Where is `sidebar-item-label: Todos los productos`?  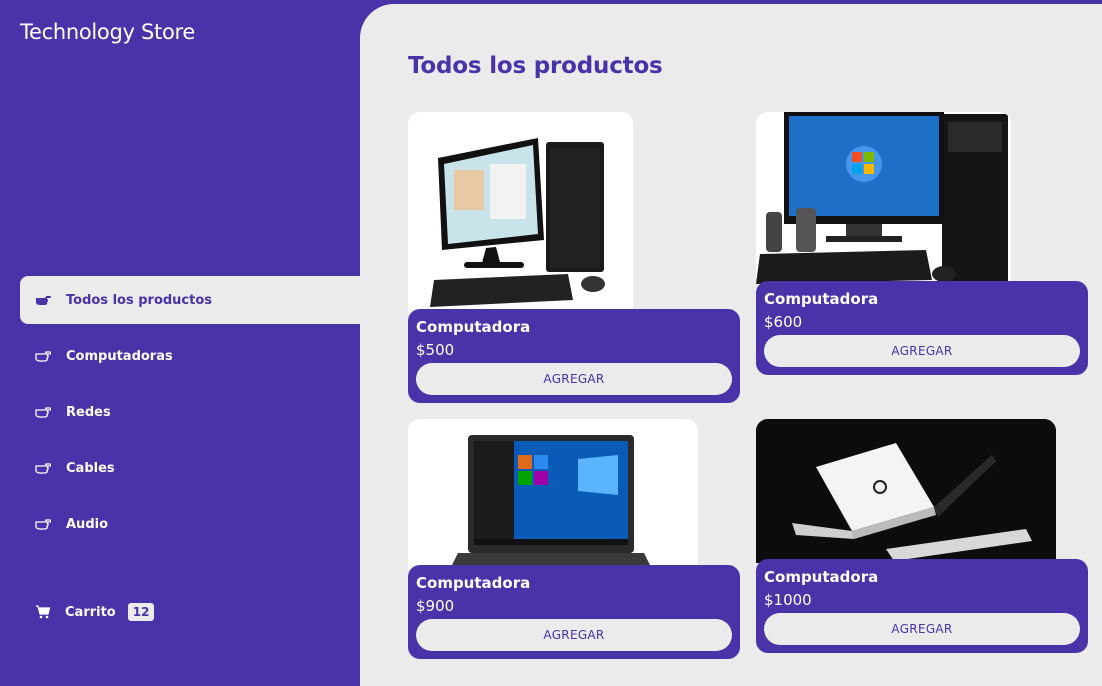 sidebar-item-label: Todos los productos is located at coordinates (139, 300).